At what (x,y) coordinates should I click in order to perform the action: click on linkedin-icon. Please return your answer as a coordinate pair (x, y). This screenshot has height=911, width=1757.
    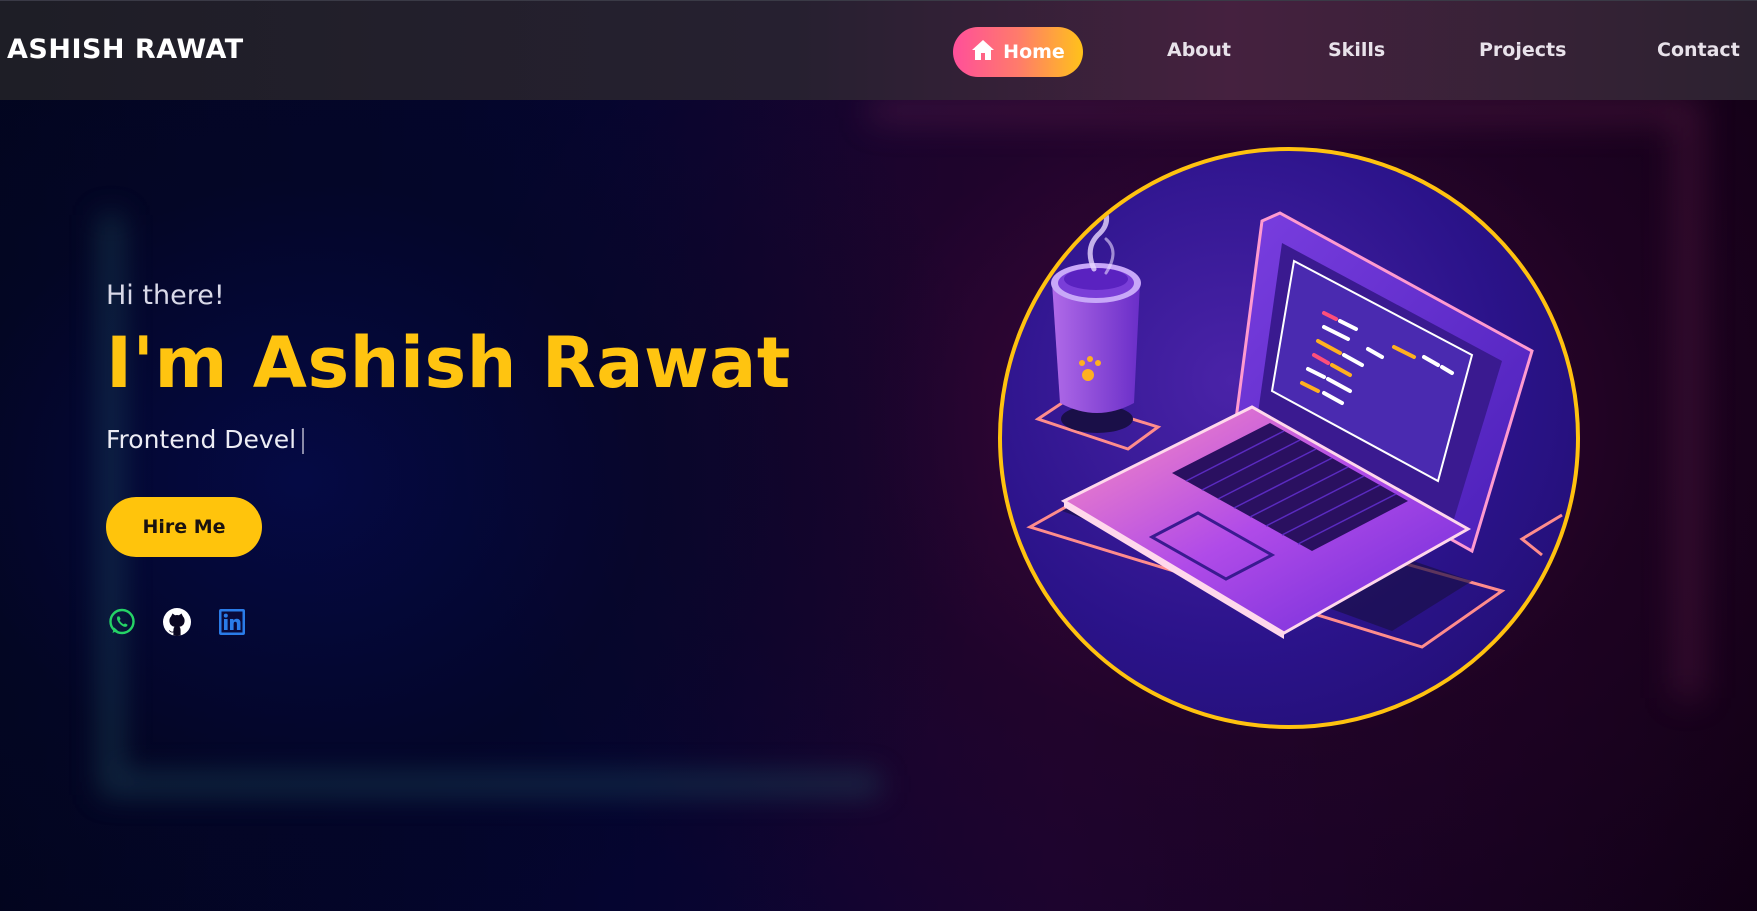
    Looking at the image, I should click on (232, 622).